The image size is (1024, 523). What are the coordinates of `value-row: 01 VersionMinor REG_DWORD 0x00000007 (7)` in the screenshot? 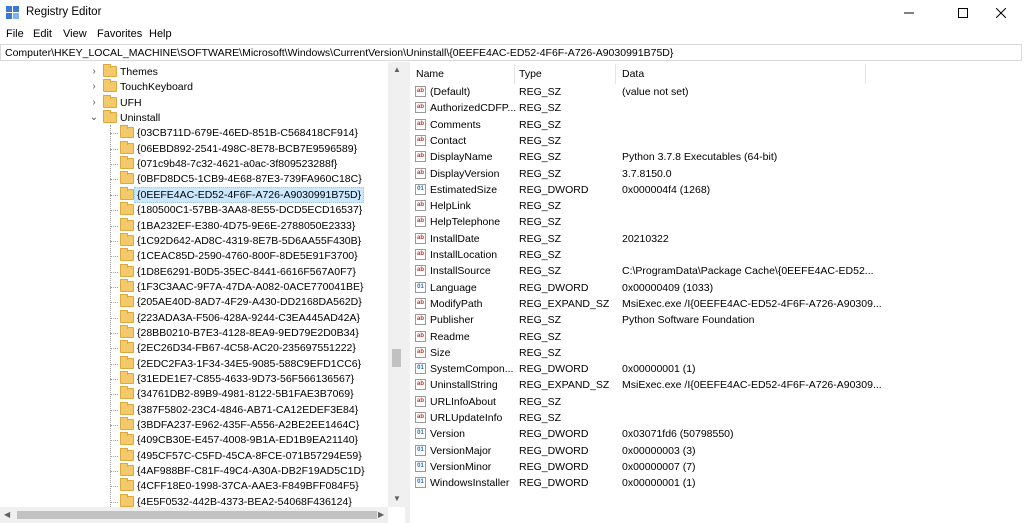 It's located at (717, 467).